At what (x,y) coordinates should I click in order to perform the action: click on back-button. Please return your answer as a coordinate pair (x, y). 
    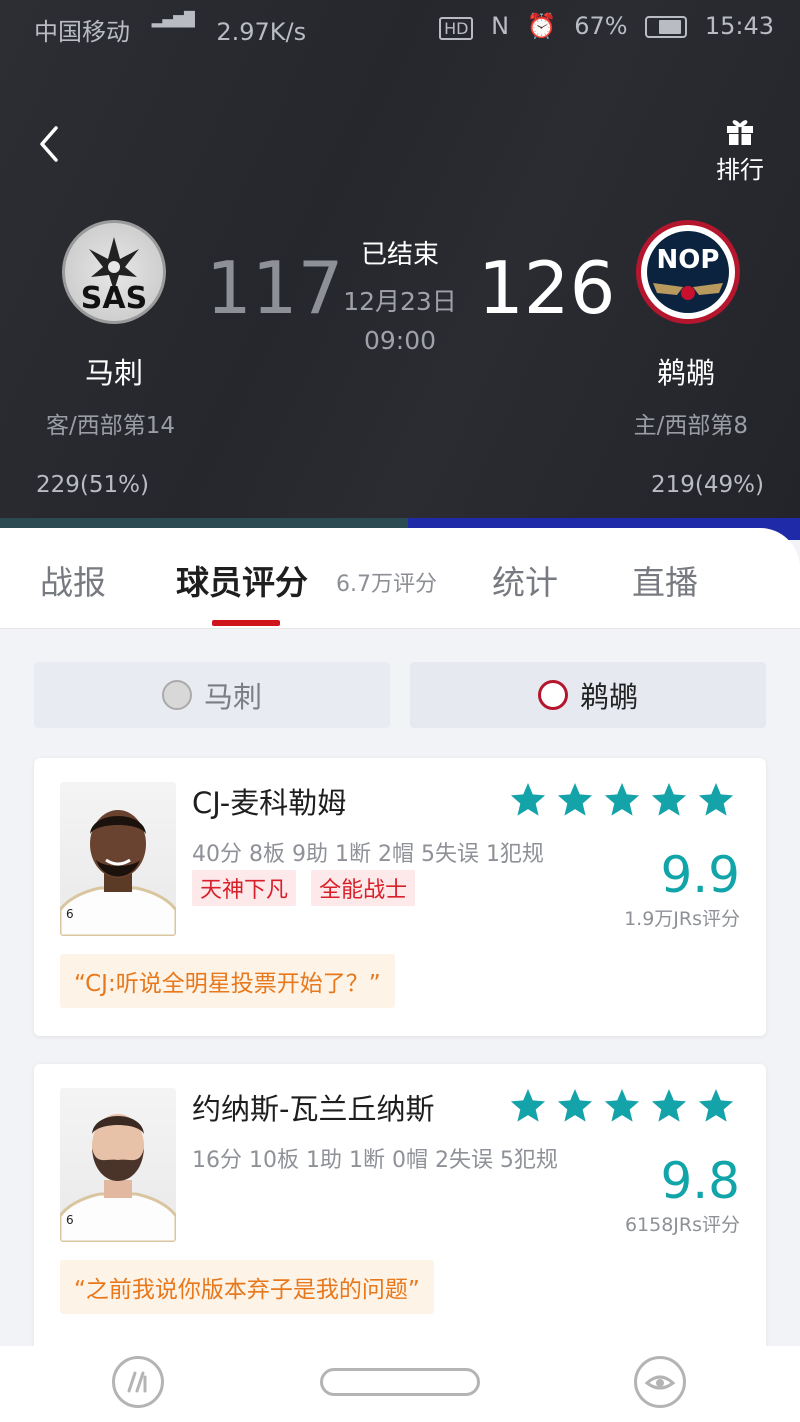
    Looking at the image, I should click on (56, 148).